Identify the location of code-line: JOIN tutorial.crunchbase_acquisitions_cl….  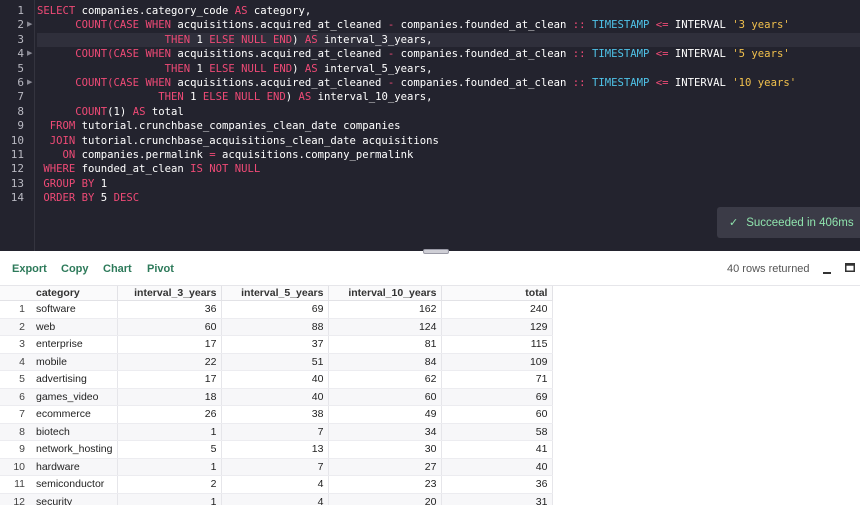
(238, 141).